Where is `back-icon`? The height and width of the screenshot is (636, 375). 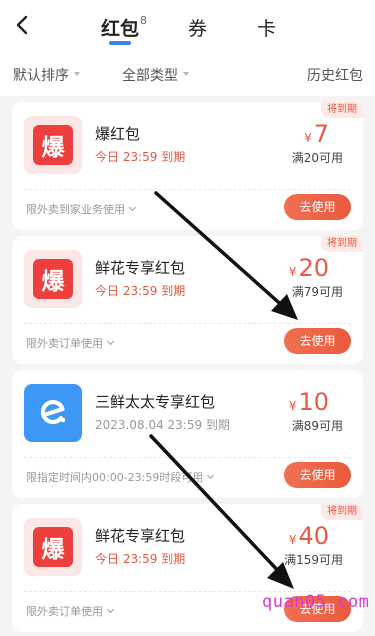
back-icon is located at coordinates (23, 25).